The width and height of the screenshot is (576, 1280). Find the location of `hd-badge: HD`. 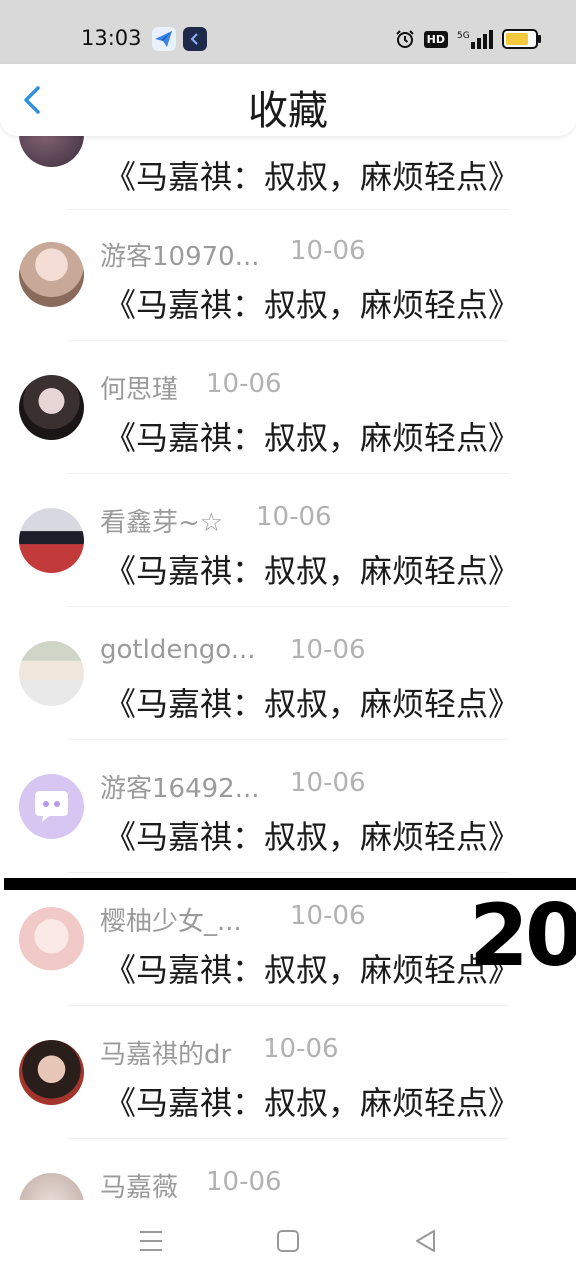

hd-badge: HD is located at coordinates (435, 39).